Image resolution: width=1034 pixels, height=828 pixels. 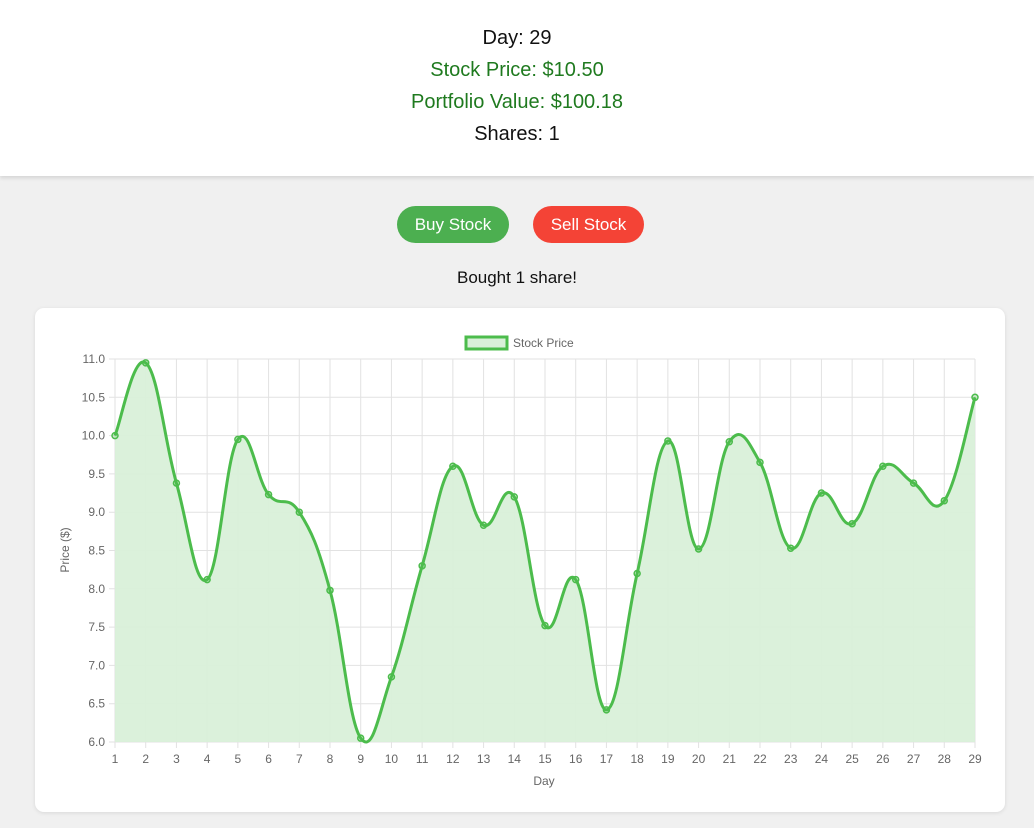 What do you see at coordinates (484, 759) in the screenshot?
I see `x-tick-label: 13` at bounding box center [484, 759].